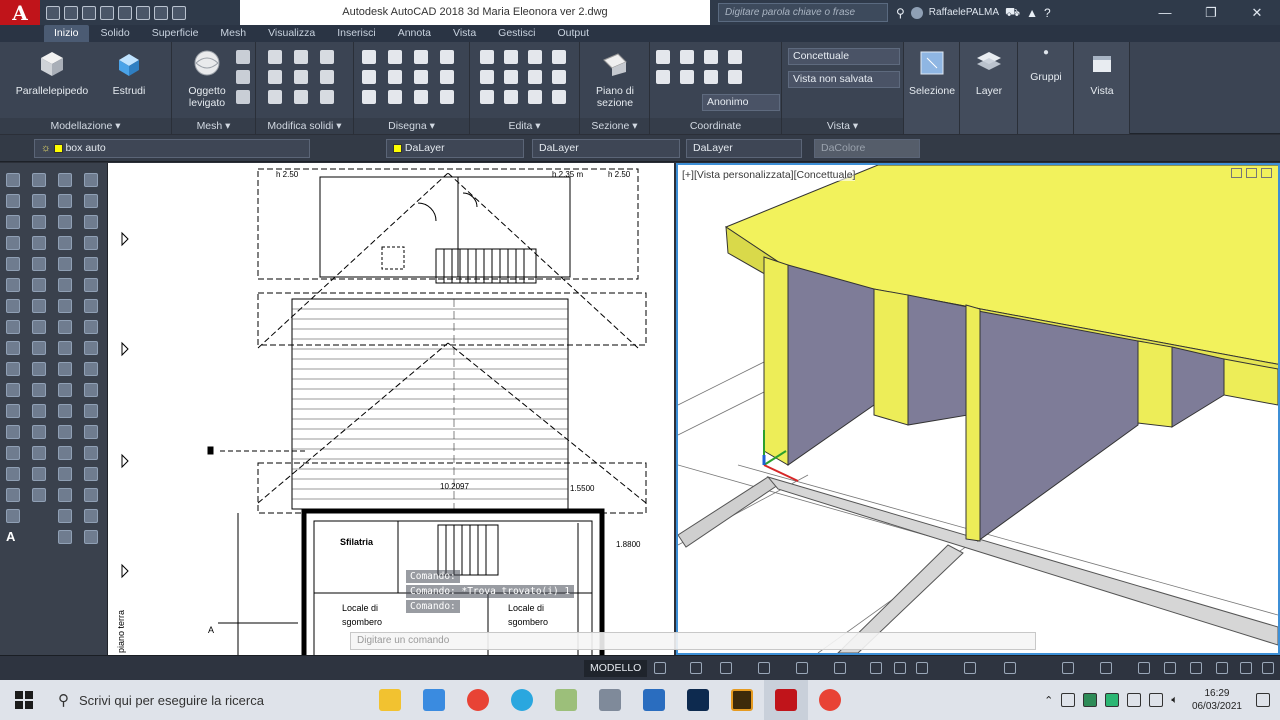  Describe the element at coordinates (1046, 65) in the screenshot. I see `gruppi-button: Gruppi` at that location.